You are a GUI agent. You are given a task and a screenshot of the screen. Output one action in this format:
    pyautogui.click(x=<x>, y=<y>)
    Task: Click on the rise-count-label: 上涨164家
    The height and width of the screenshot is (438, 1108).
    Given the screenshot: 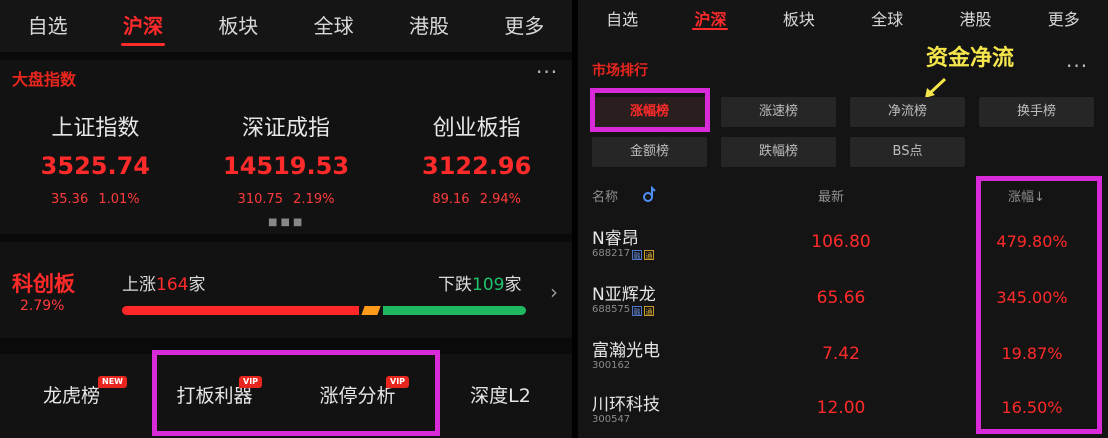 What is the action you would take?
    pyautogui.click(x=163, y=282)
    